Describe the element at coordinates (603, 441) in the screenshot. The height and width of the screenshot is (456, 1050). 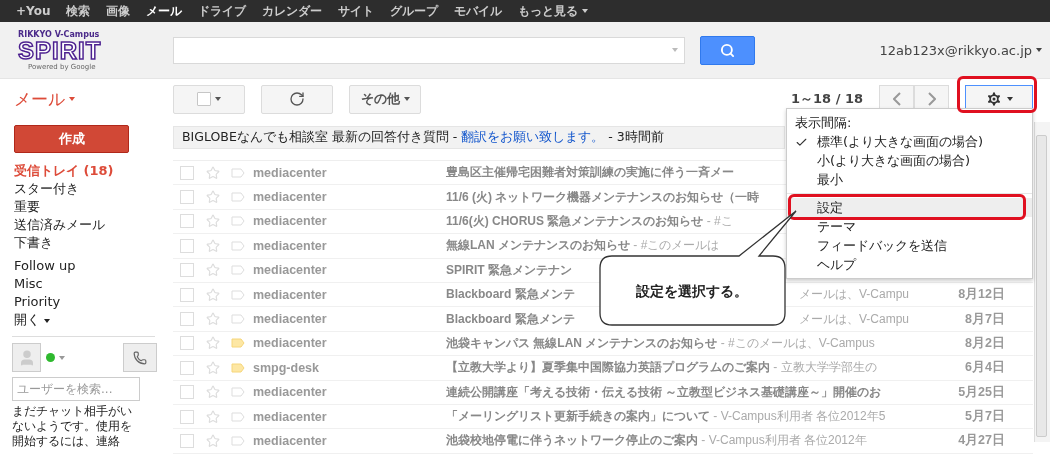
I see `message-row: mediacenter 池袋校地停電に伴うネットワーク停止のご案内 - V-Campus利用者 各位2012年 4月27日` at that location.